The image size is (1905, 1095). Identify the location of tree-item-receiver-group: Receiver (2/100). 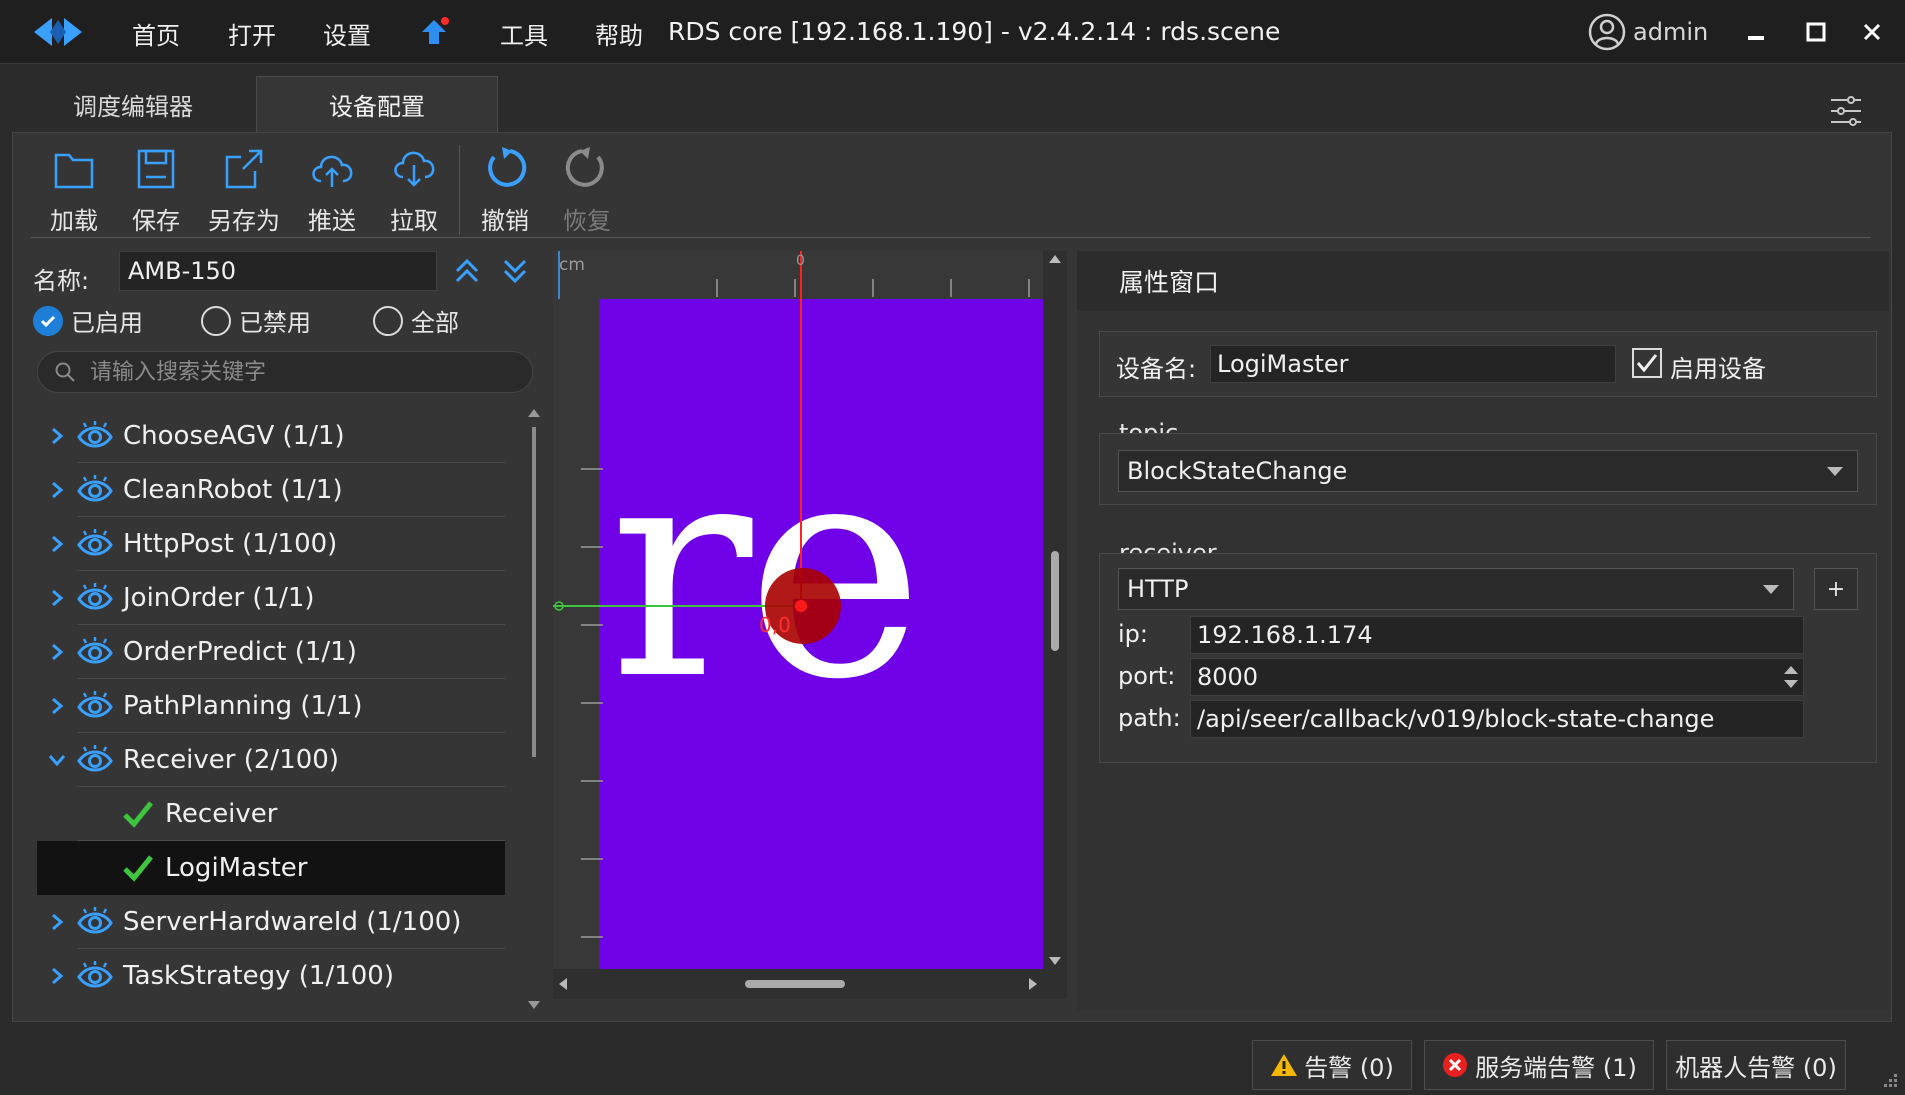
(271, 760).